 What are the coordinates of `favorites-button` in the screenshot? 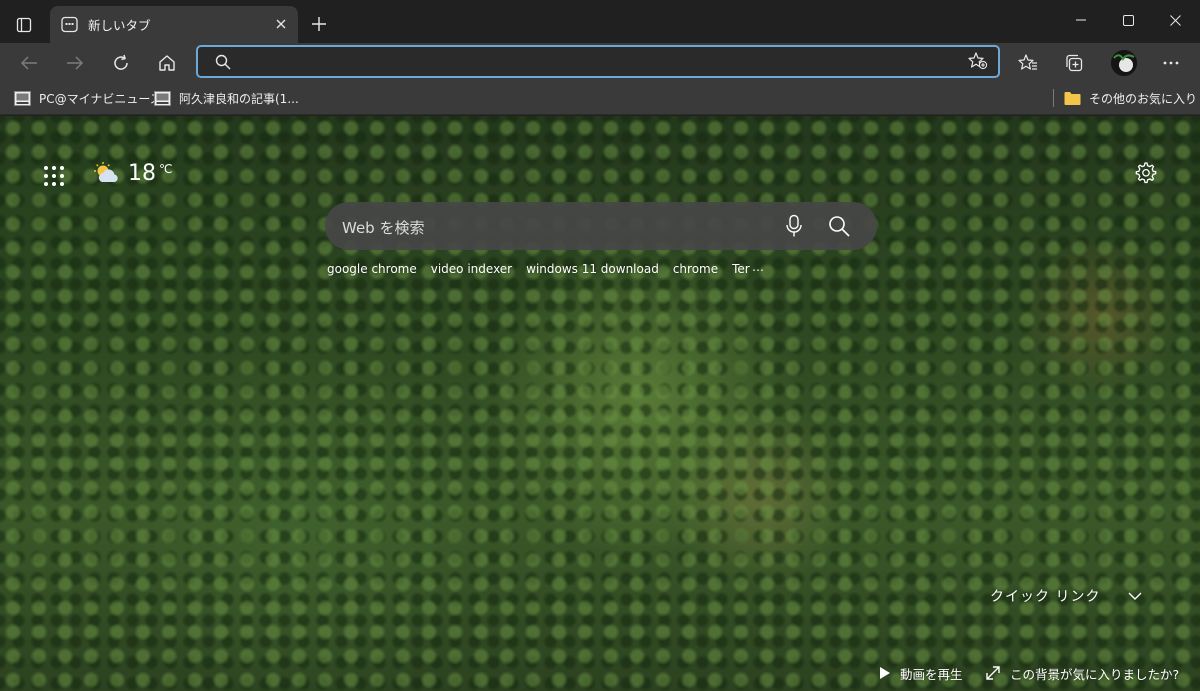 It's located at (1028, 63).